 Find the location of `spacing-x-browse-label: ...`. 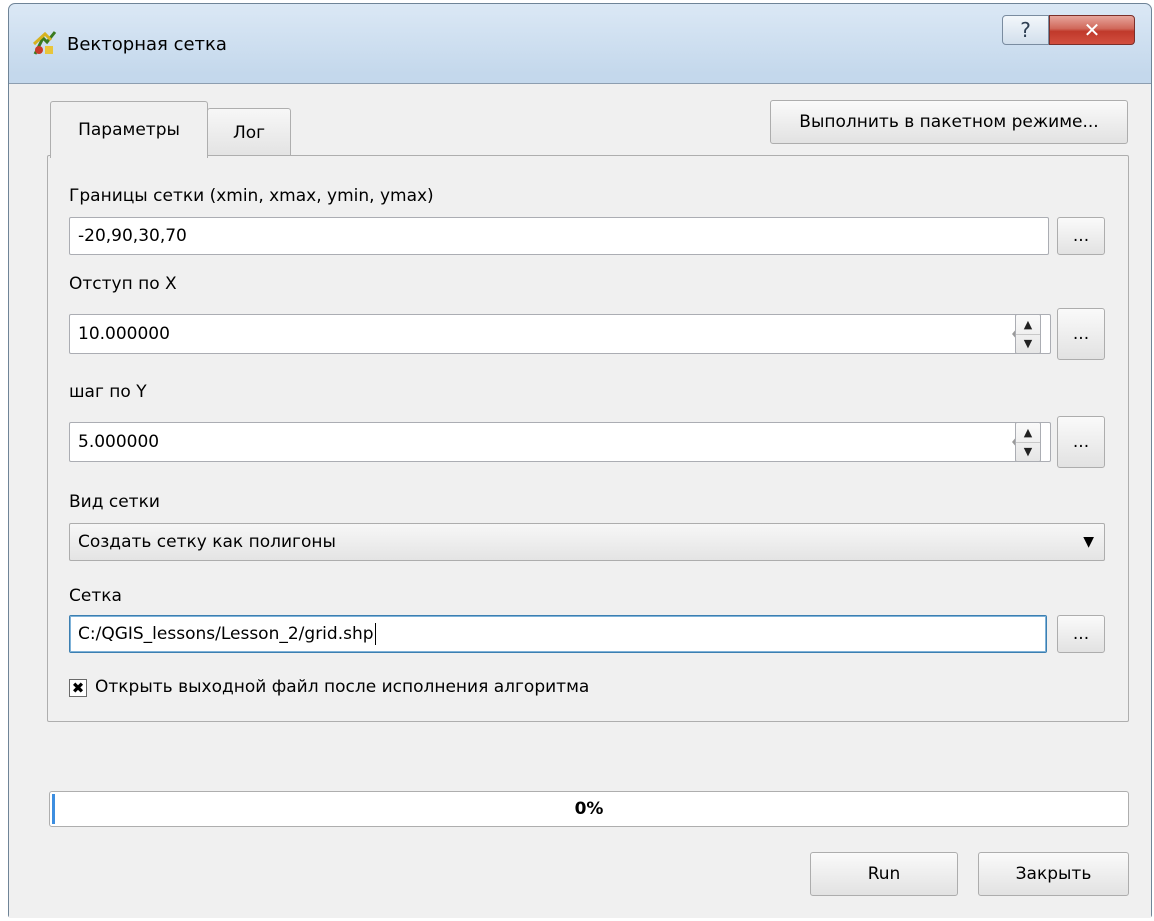

spacing-x-browse-label: ... is located at coordinates (1081, 334).